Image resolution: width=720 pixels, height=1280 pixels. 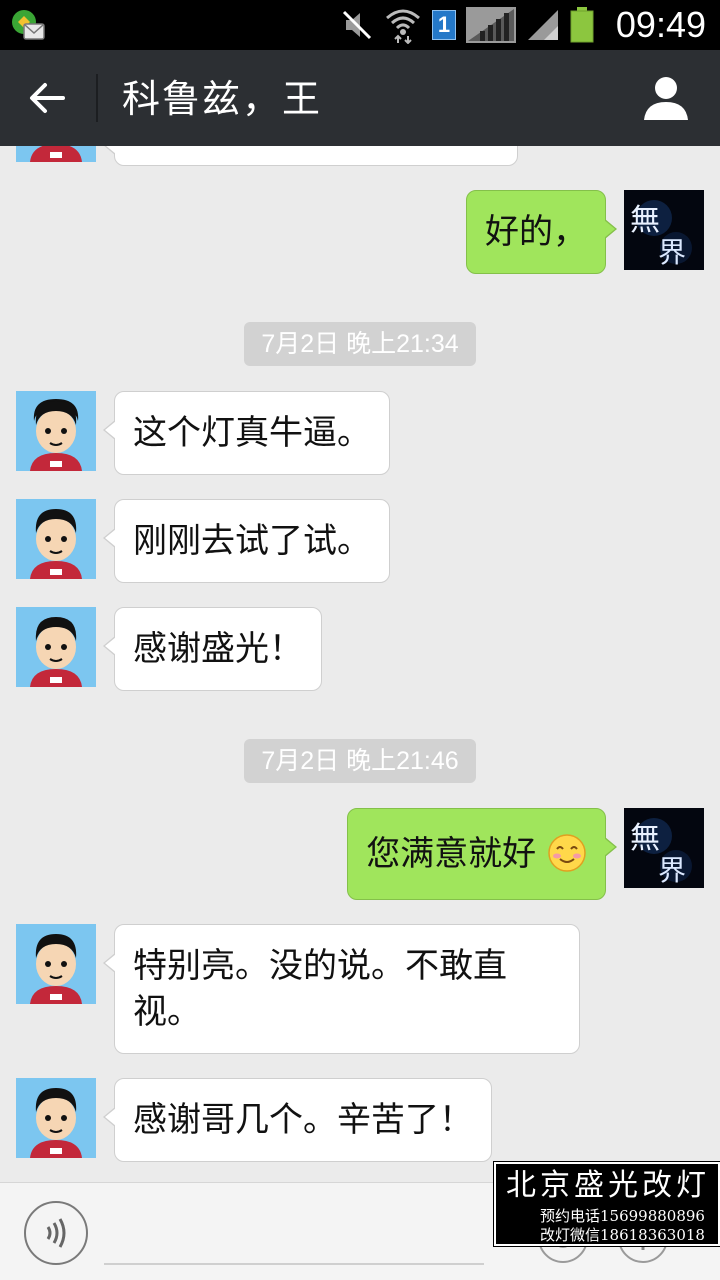 I want to click on watermark-wechat: 改灯微信18618363018, so click(x=622, y=1235).